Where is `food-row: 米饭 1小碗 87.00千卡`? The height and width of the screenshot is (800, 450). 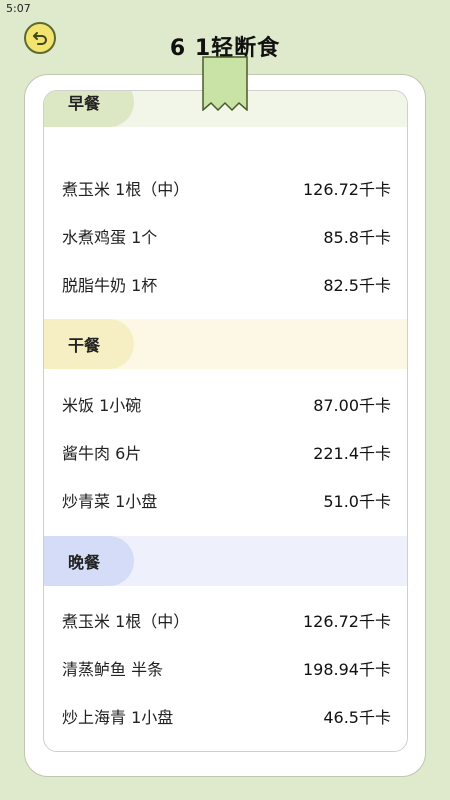 food-row: 米饭 1小碗 87.00千卡 is located at coordinates (225, 404).